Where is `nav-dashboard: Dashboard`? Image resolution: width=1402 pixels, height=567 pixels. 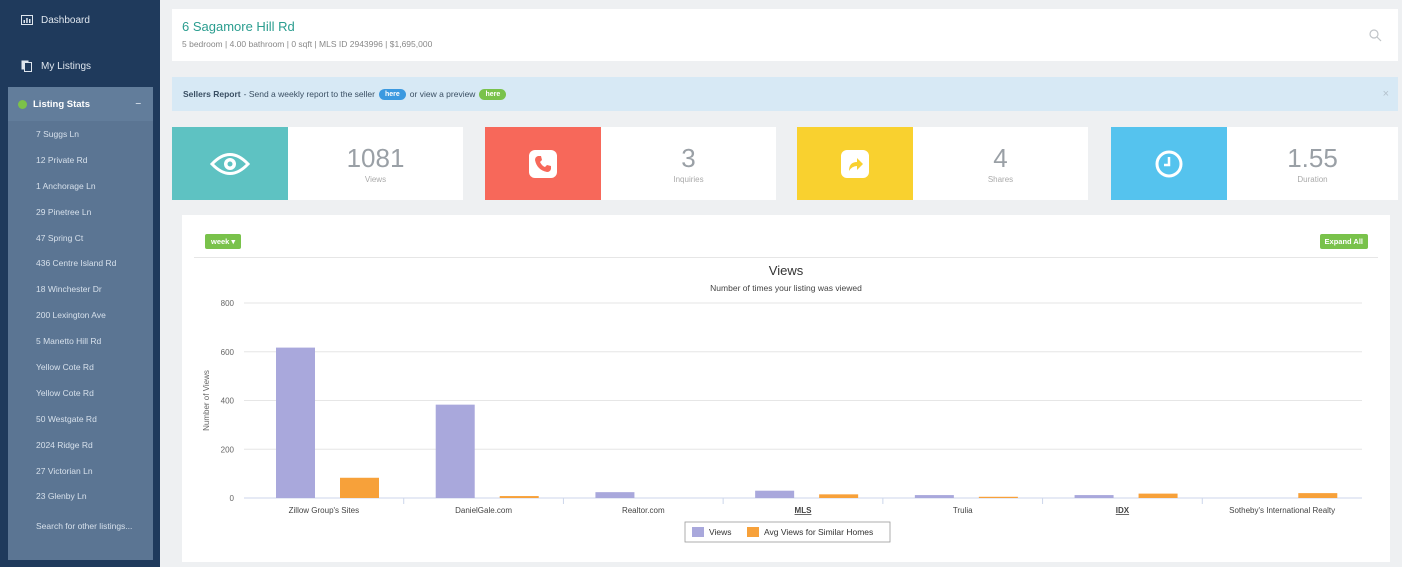
nav-dashboard: Dashboard is located at coordinates (80, 20).